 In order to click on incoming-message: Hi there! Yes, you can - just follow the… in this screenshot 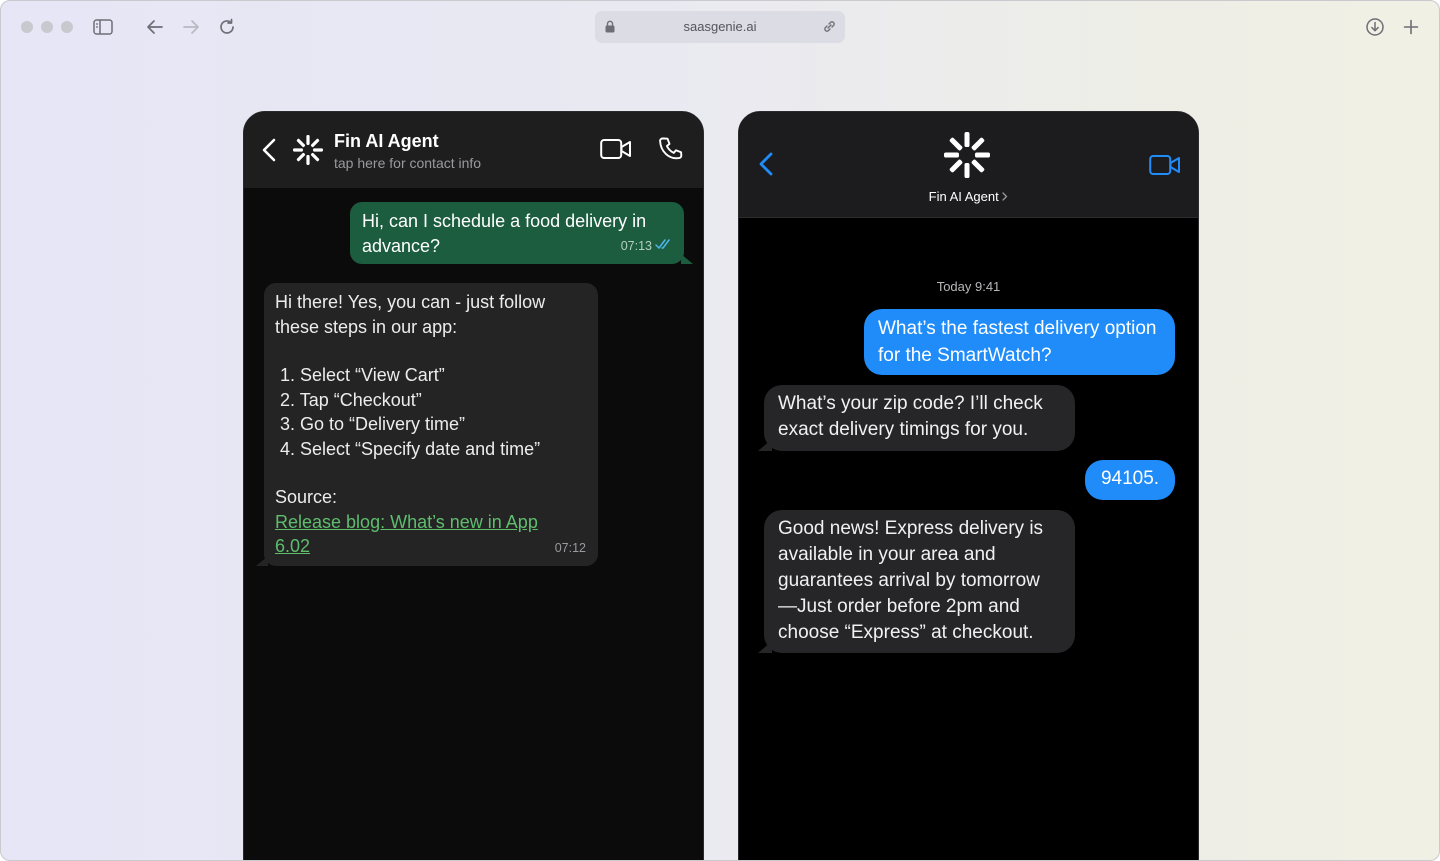, I will do `click(427, 424)`.